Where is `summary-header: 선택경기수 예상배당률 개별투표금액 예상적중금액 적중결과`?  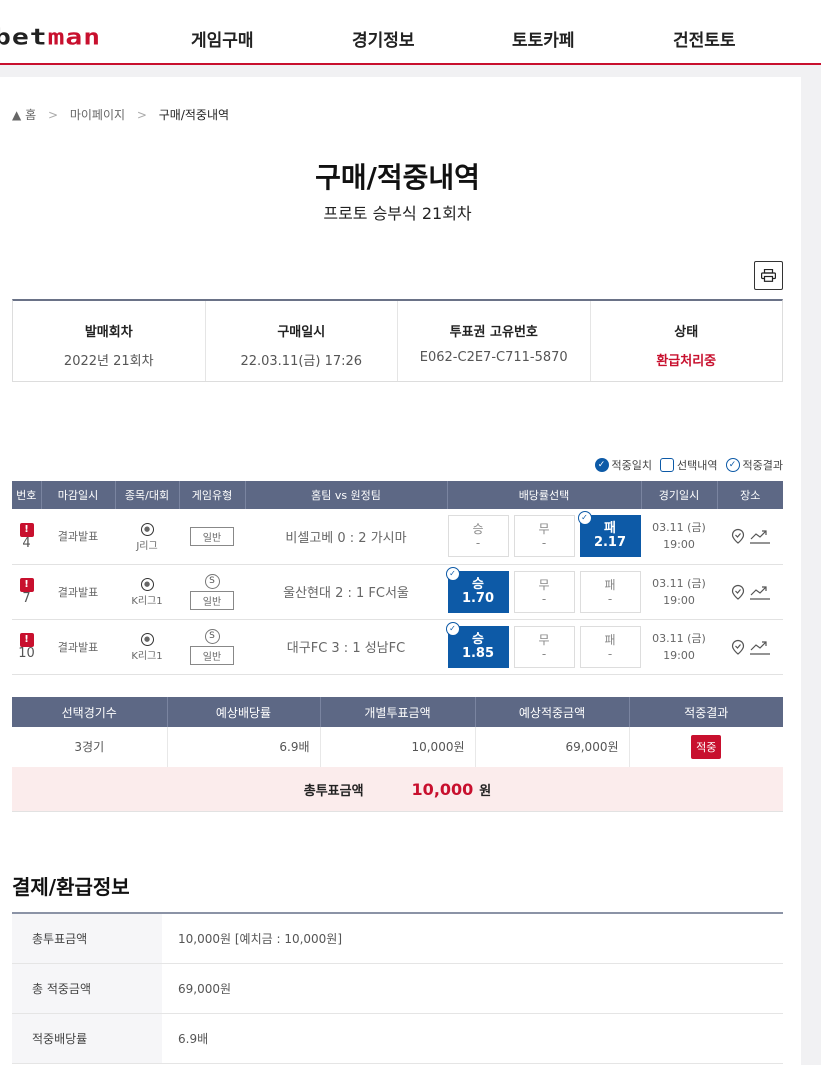 summary-header: 선택경기수 예상배당률 개별투표금액 예상적중금액 적중결과 is located at coordinates (397, 712).